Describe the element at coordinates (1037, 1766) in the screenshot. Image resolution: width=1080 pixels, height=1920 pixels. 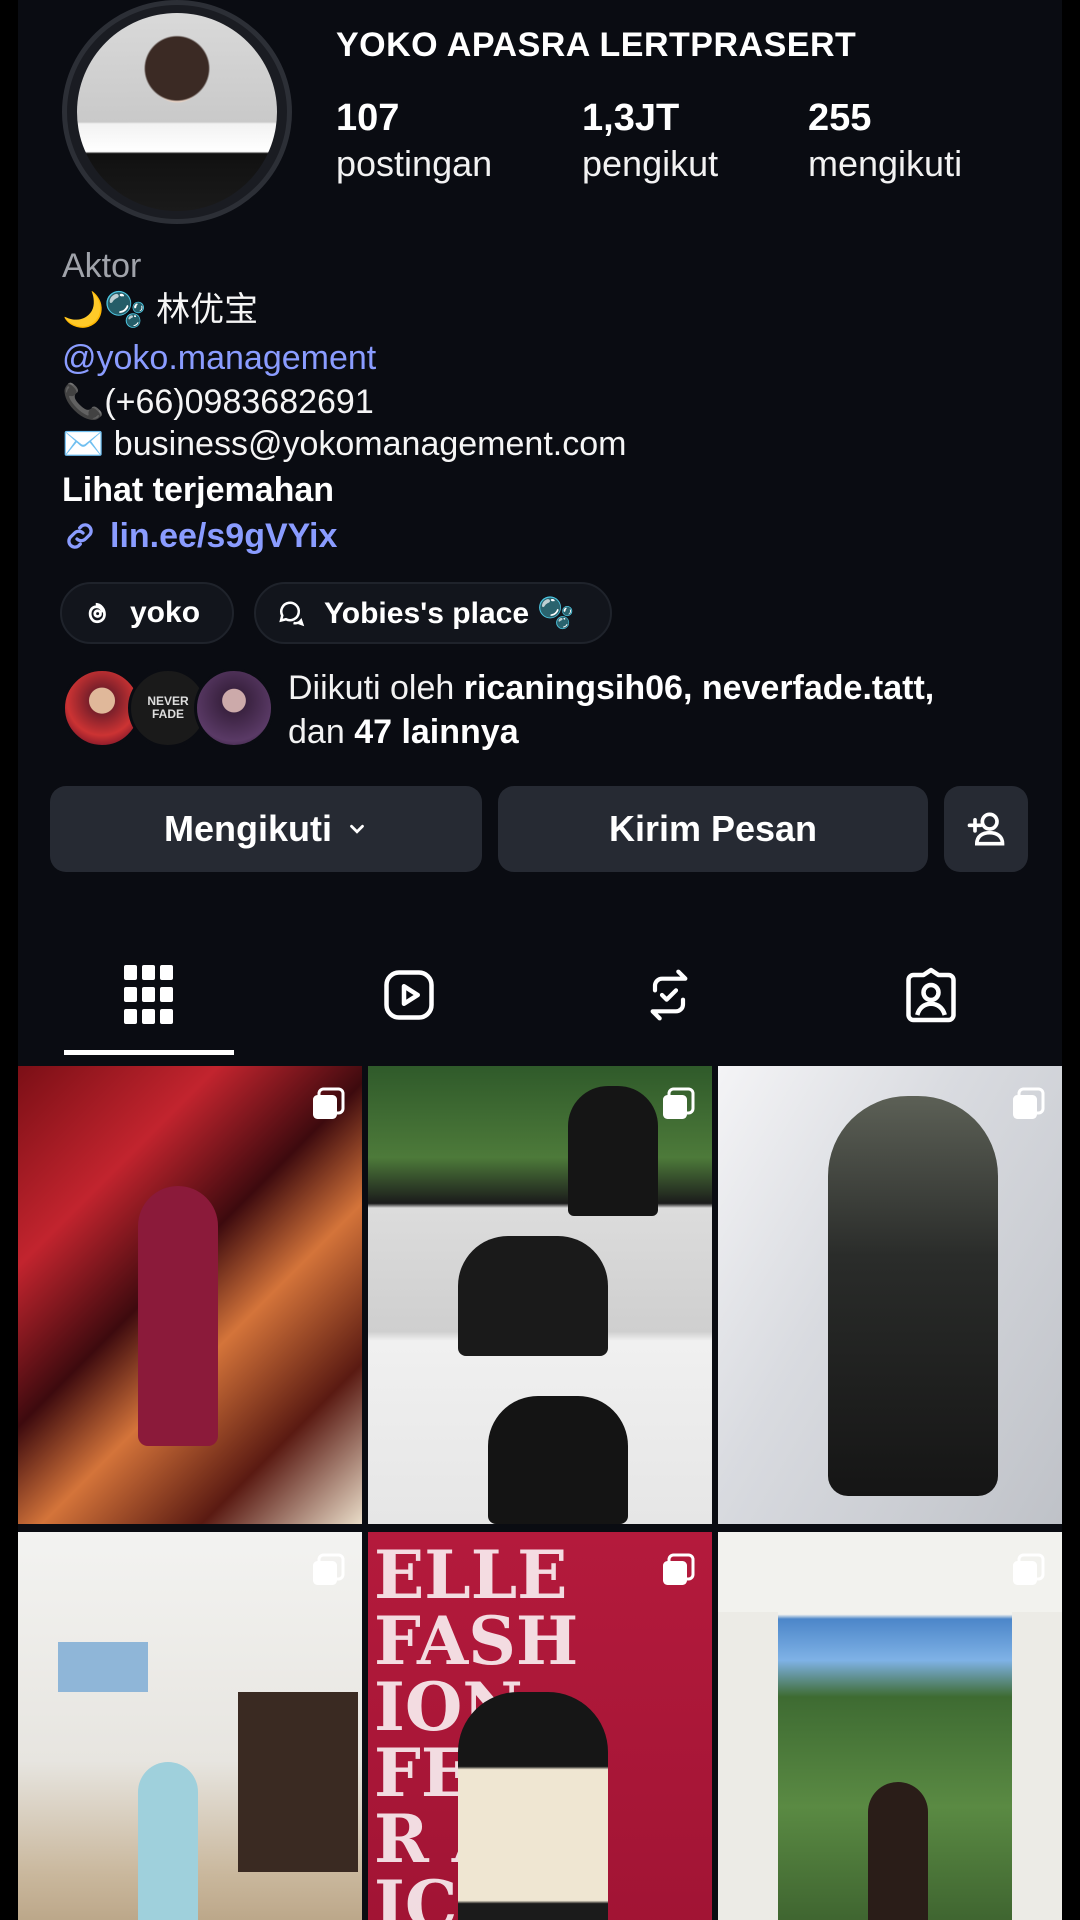
I see `post-6-pillar-right` at that location.